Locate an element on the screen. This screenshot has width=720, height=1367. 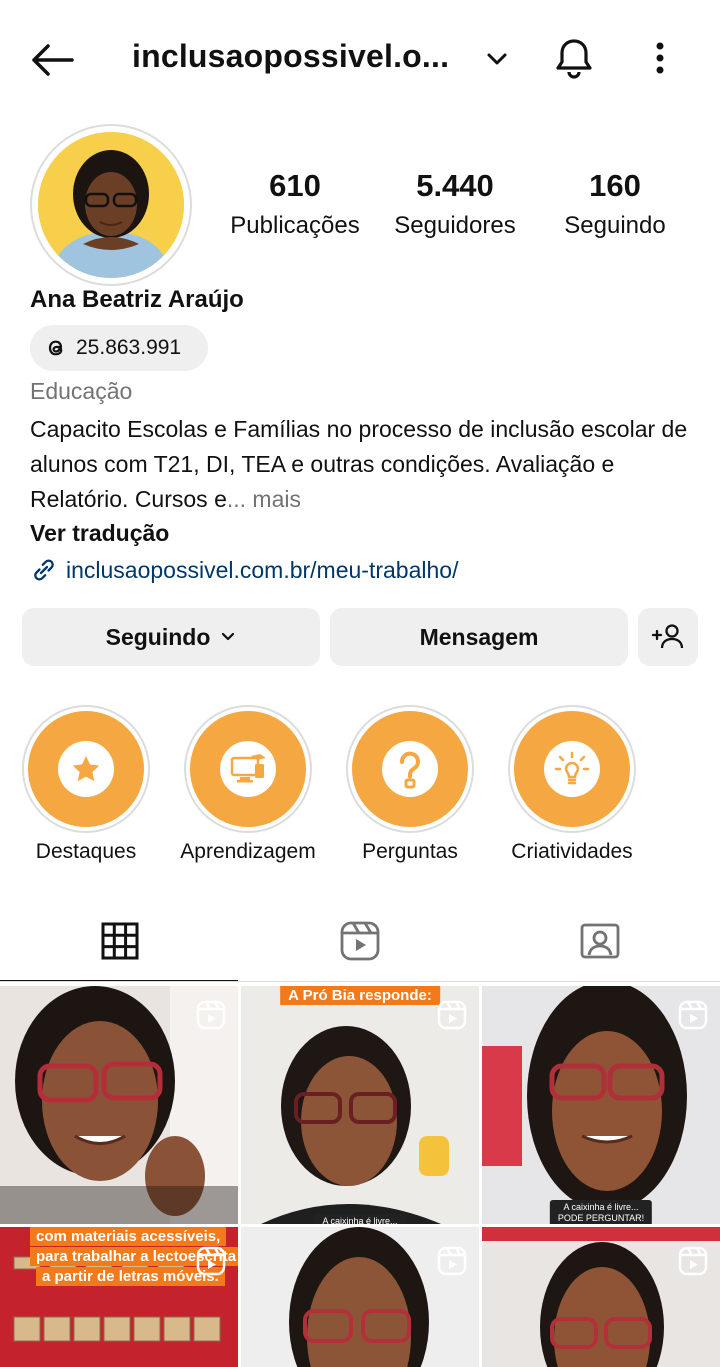
following-button: Seguindo is located at coordinates (171, 637).